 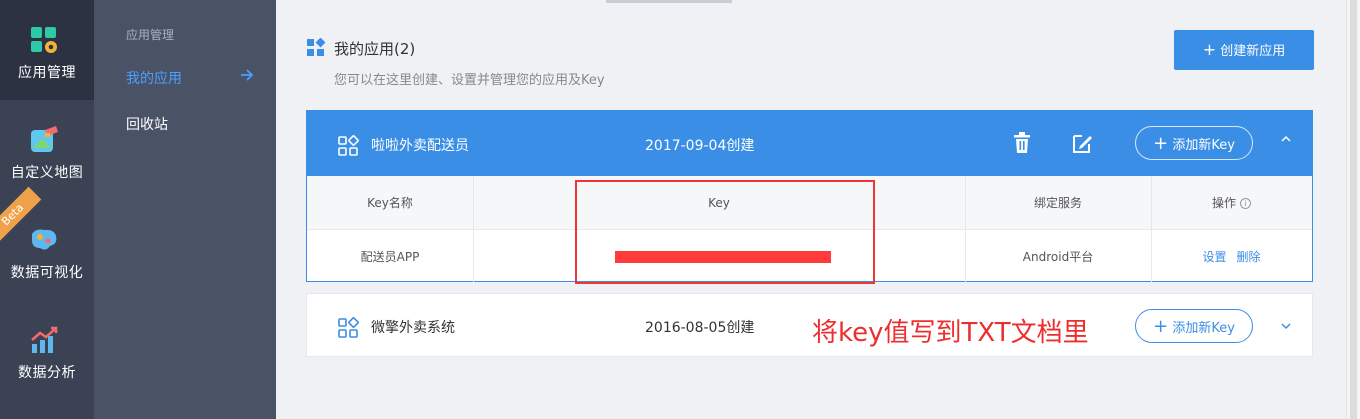 I want to click on nav-data-analysis: 数据分析, so click(x=47, y=350).